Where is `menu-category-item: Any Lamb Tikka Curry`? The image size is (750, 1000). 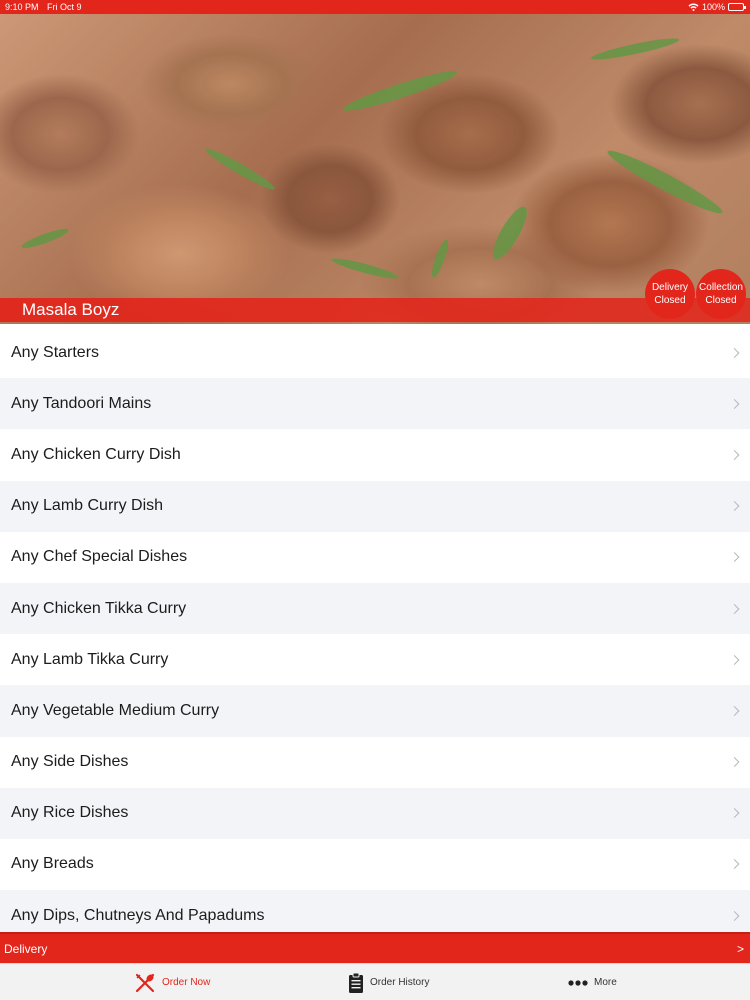 menu-category-item: Any Lamb Tikka Curry is located at coordinates (375, 660).